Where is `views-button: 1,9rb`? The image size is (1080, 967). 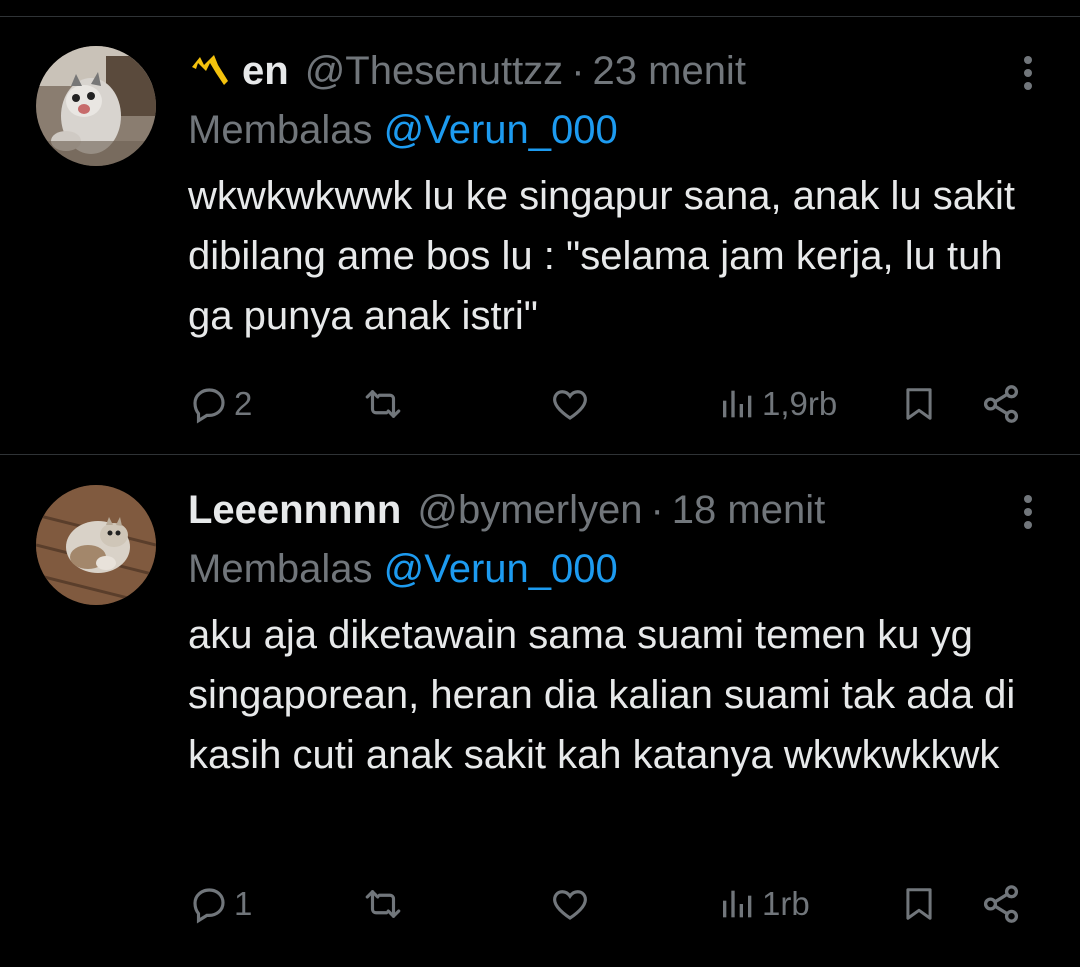
views-button: 1,9rb is located at coordinates (777, 404).